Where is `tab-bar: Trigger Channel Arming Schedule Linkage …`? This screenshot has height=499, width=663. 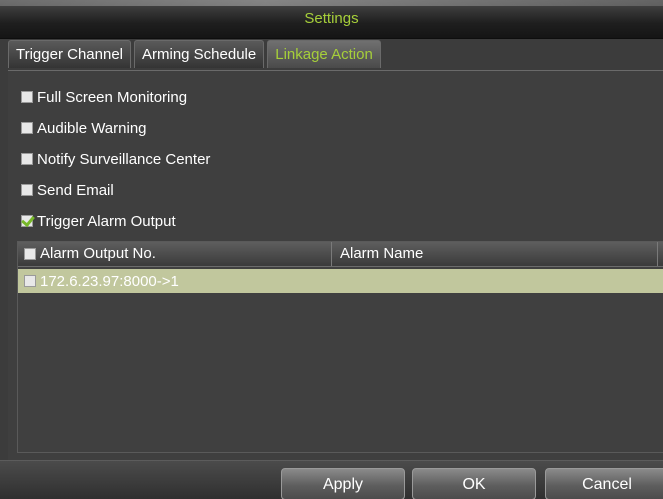
tab-bar: Trigger Channel Arming Schedule Linkage … is located at coordinates (194, 55).